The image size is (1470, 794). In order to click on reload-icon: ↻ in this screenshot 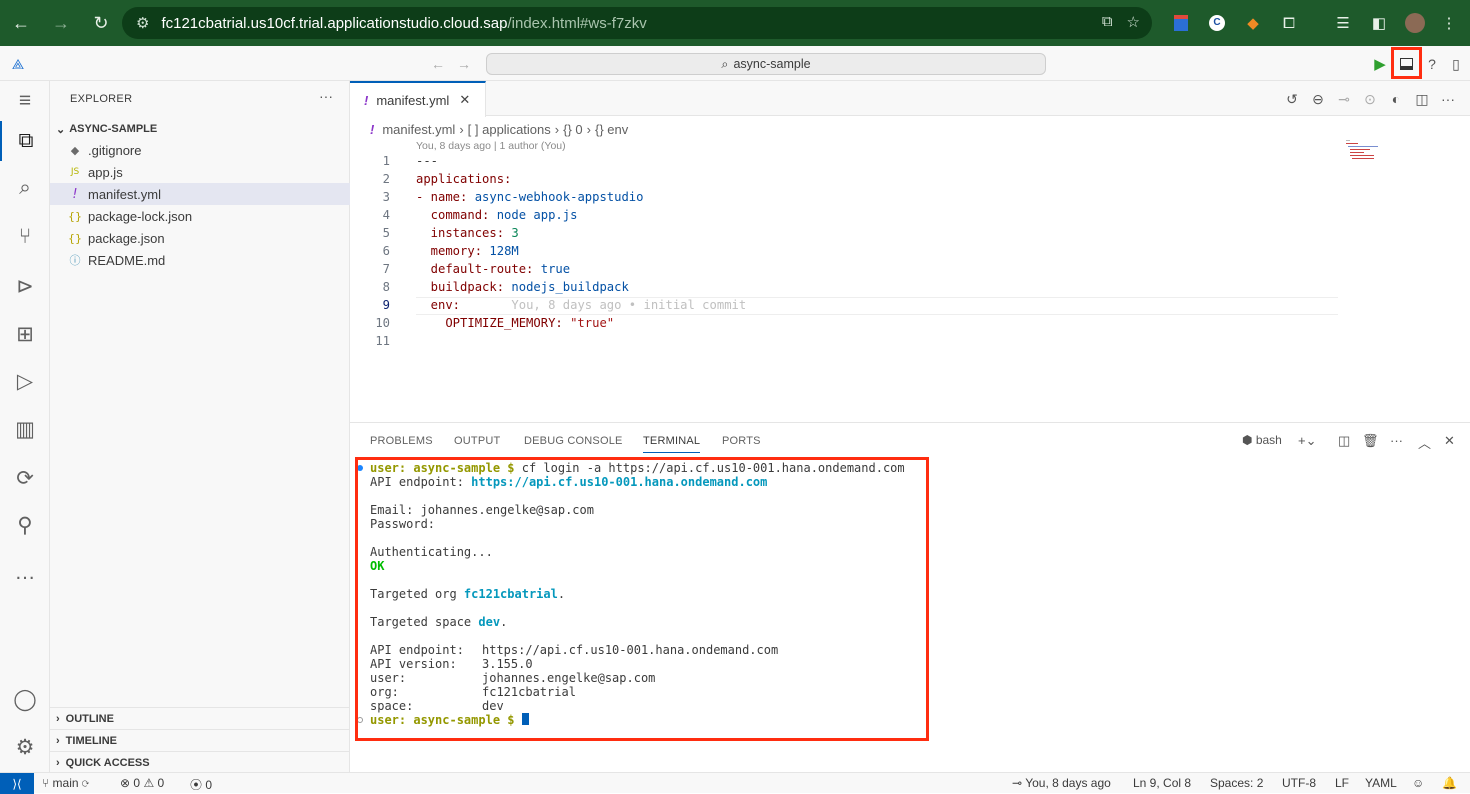, I will do `click(101, 23)`.